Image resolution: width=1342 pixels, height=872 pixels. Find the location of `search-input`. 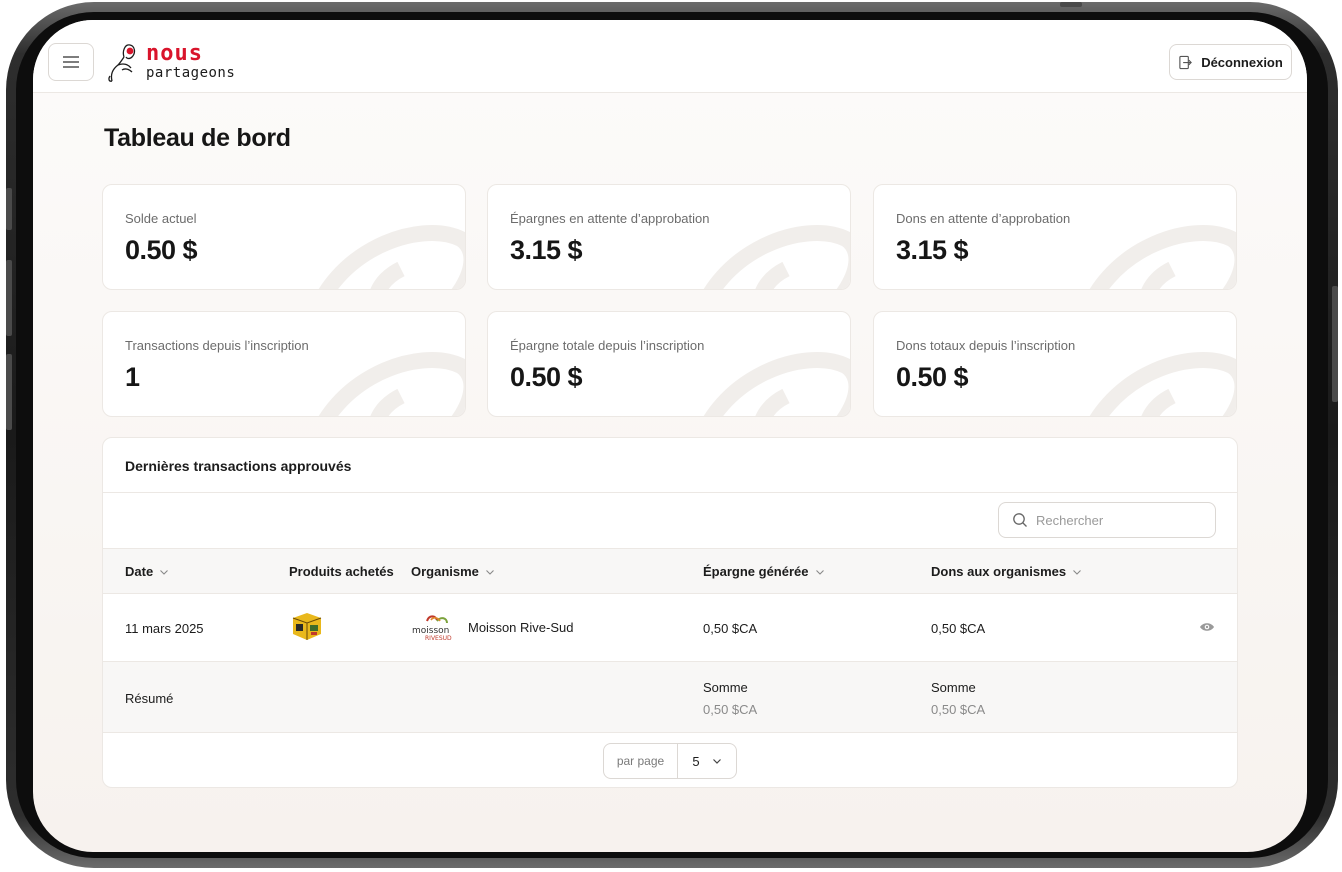

search-input is located at coordinates (1116, 520).